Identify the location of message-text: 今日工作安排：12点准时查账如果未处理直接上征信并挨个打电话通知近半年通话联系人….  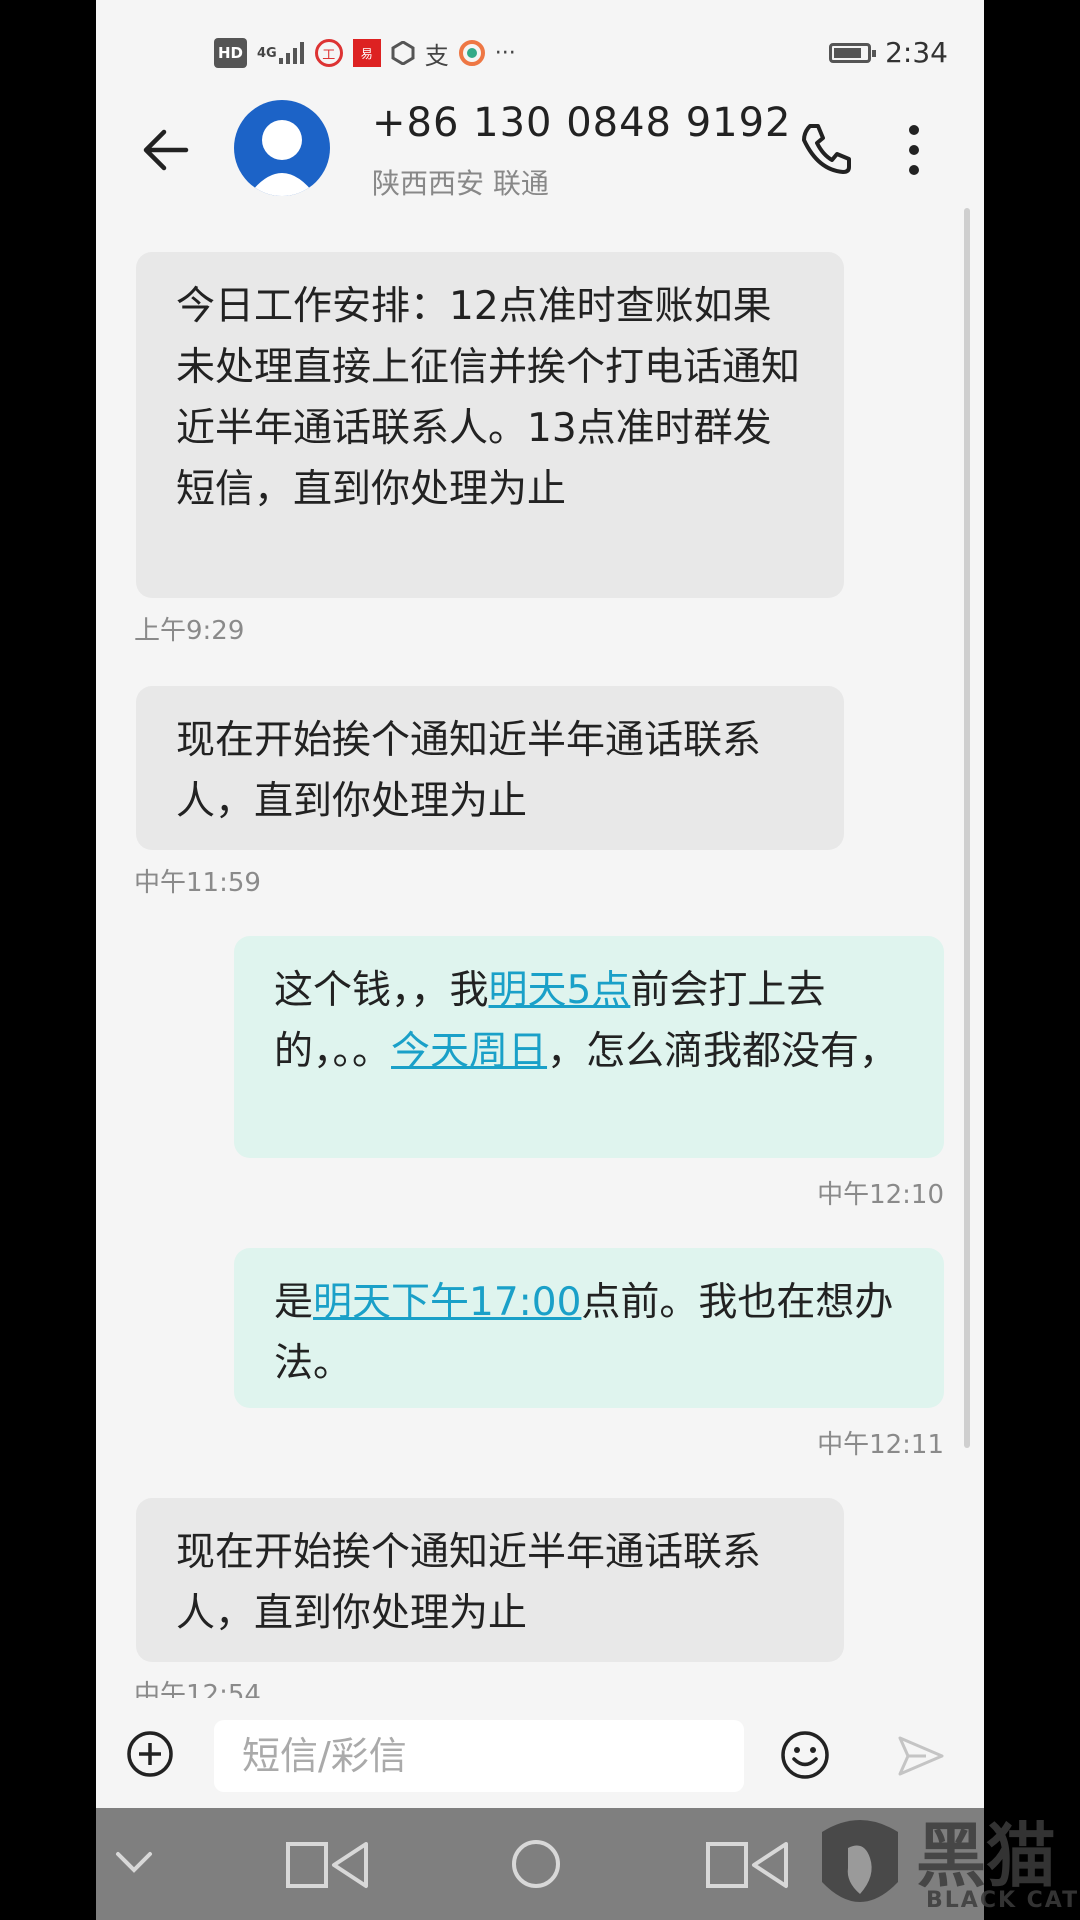
(488, 398).